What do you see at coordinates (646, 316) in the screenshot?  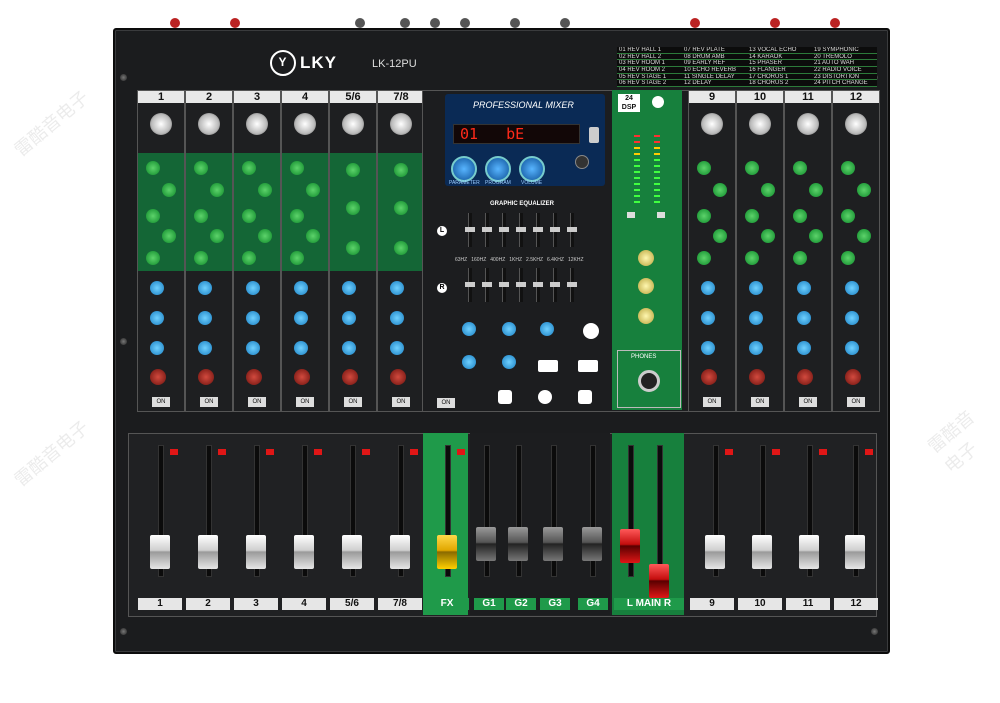 I see `phones-level-knob` at bounding box center [646, 316].